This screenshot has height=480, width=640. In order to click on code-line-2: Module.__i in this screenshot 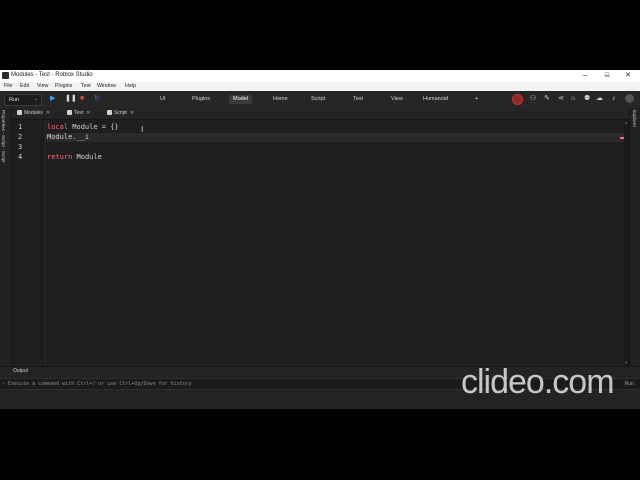, I will do `click(68, 137)`.